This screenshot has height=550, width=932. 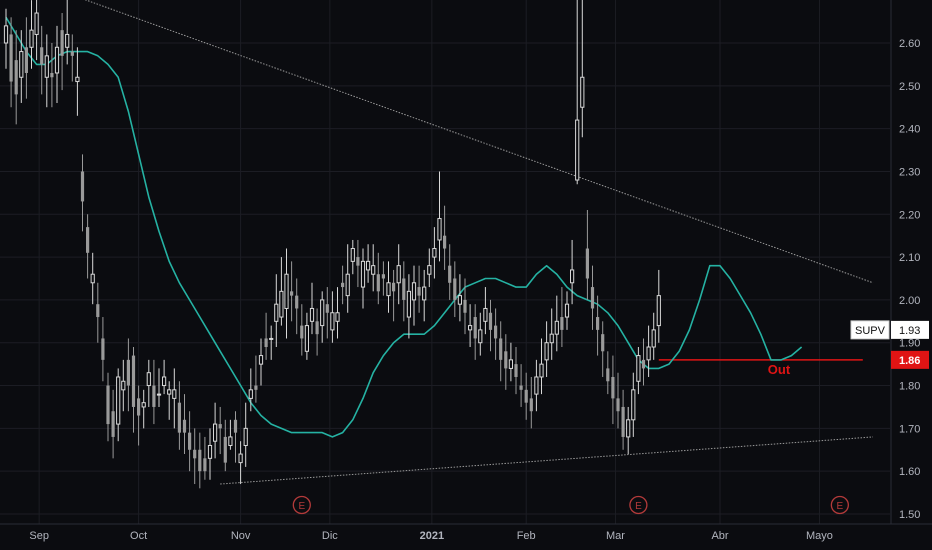 What do you see at coordinates (330, 536) in the screenshot?
I see `x-tick-label: Dic` at bounding box center [330, 536].